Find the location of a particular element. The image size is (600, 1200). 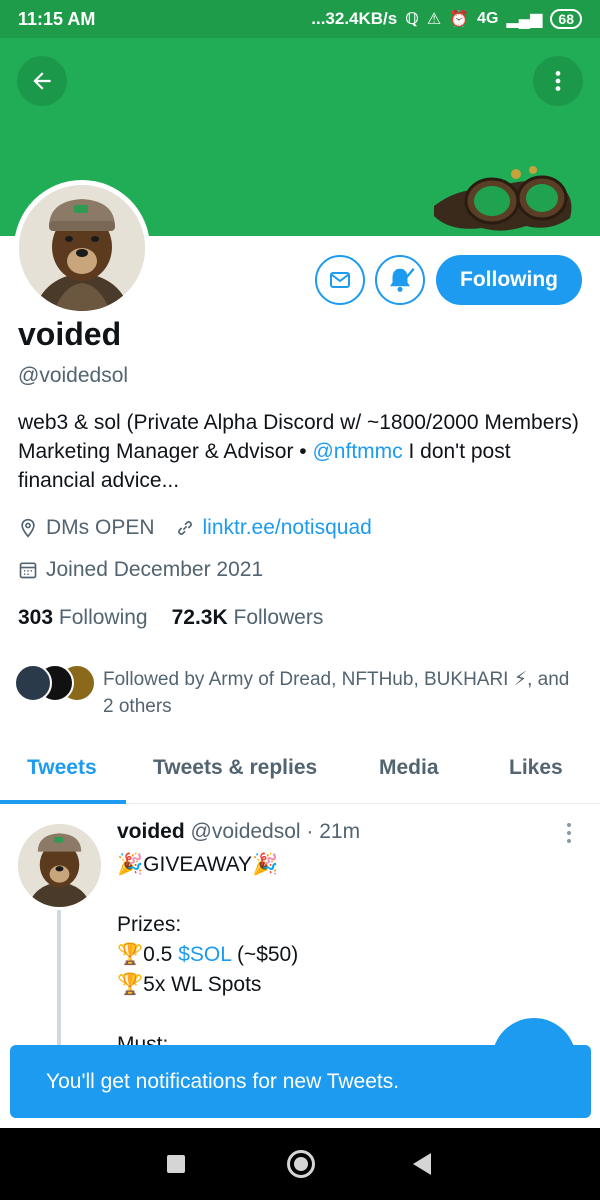

status-icons: ...32.4KB/s ℚ ⚠ ⏰ 4G ▂▄▆ 68 is located at coordinates (446, 19).